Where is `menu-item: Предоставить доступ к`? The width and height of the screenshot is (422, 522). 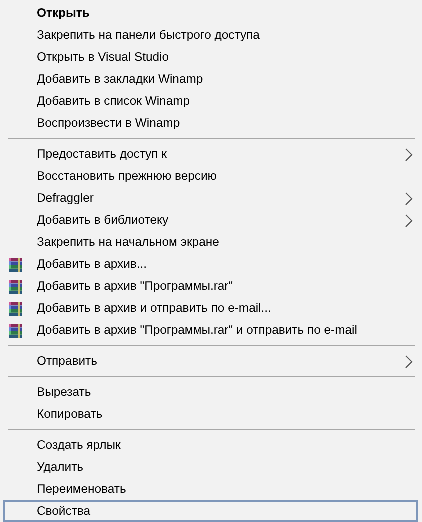
menu-item: Предоставить доступ к is located at coordinates (210, 154).